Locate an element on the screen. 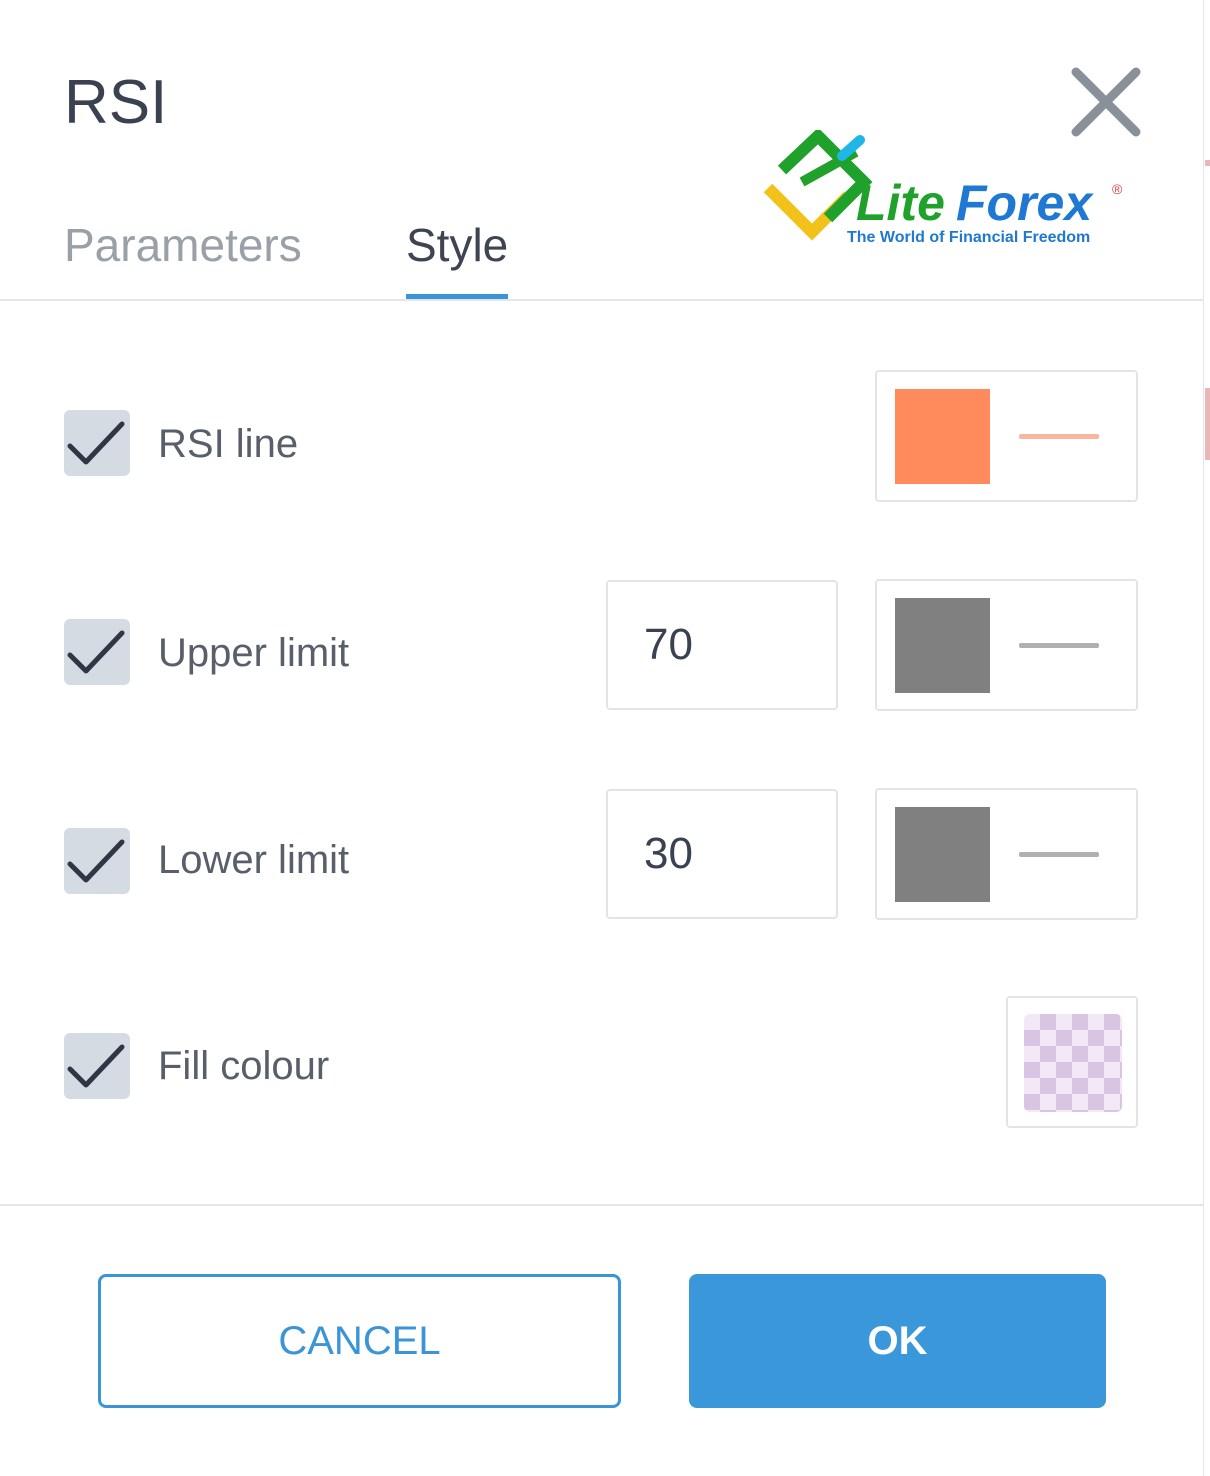 The width and height of the screenshot is (1210, 1476). lower-limit-checkbox is located at coordinates (97, 861).